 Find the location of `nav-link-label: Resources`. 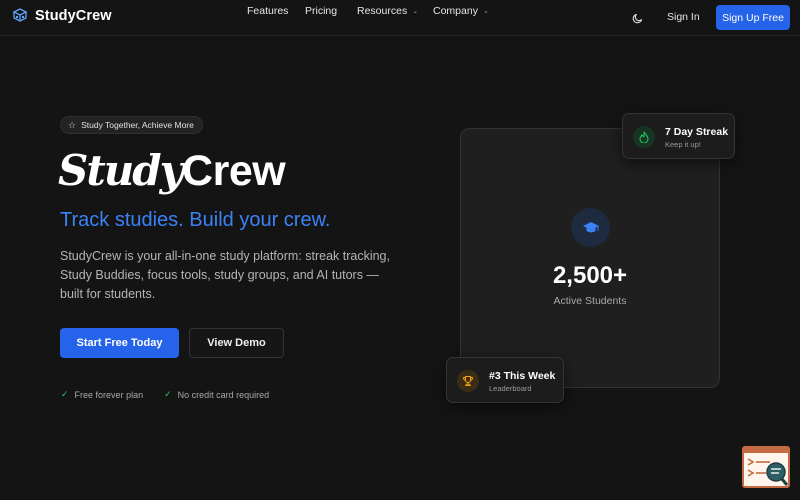

nav-link-label: Resources is located at coordinates (382, 11).